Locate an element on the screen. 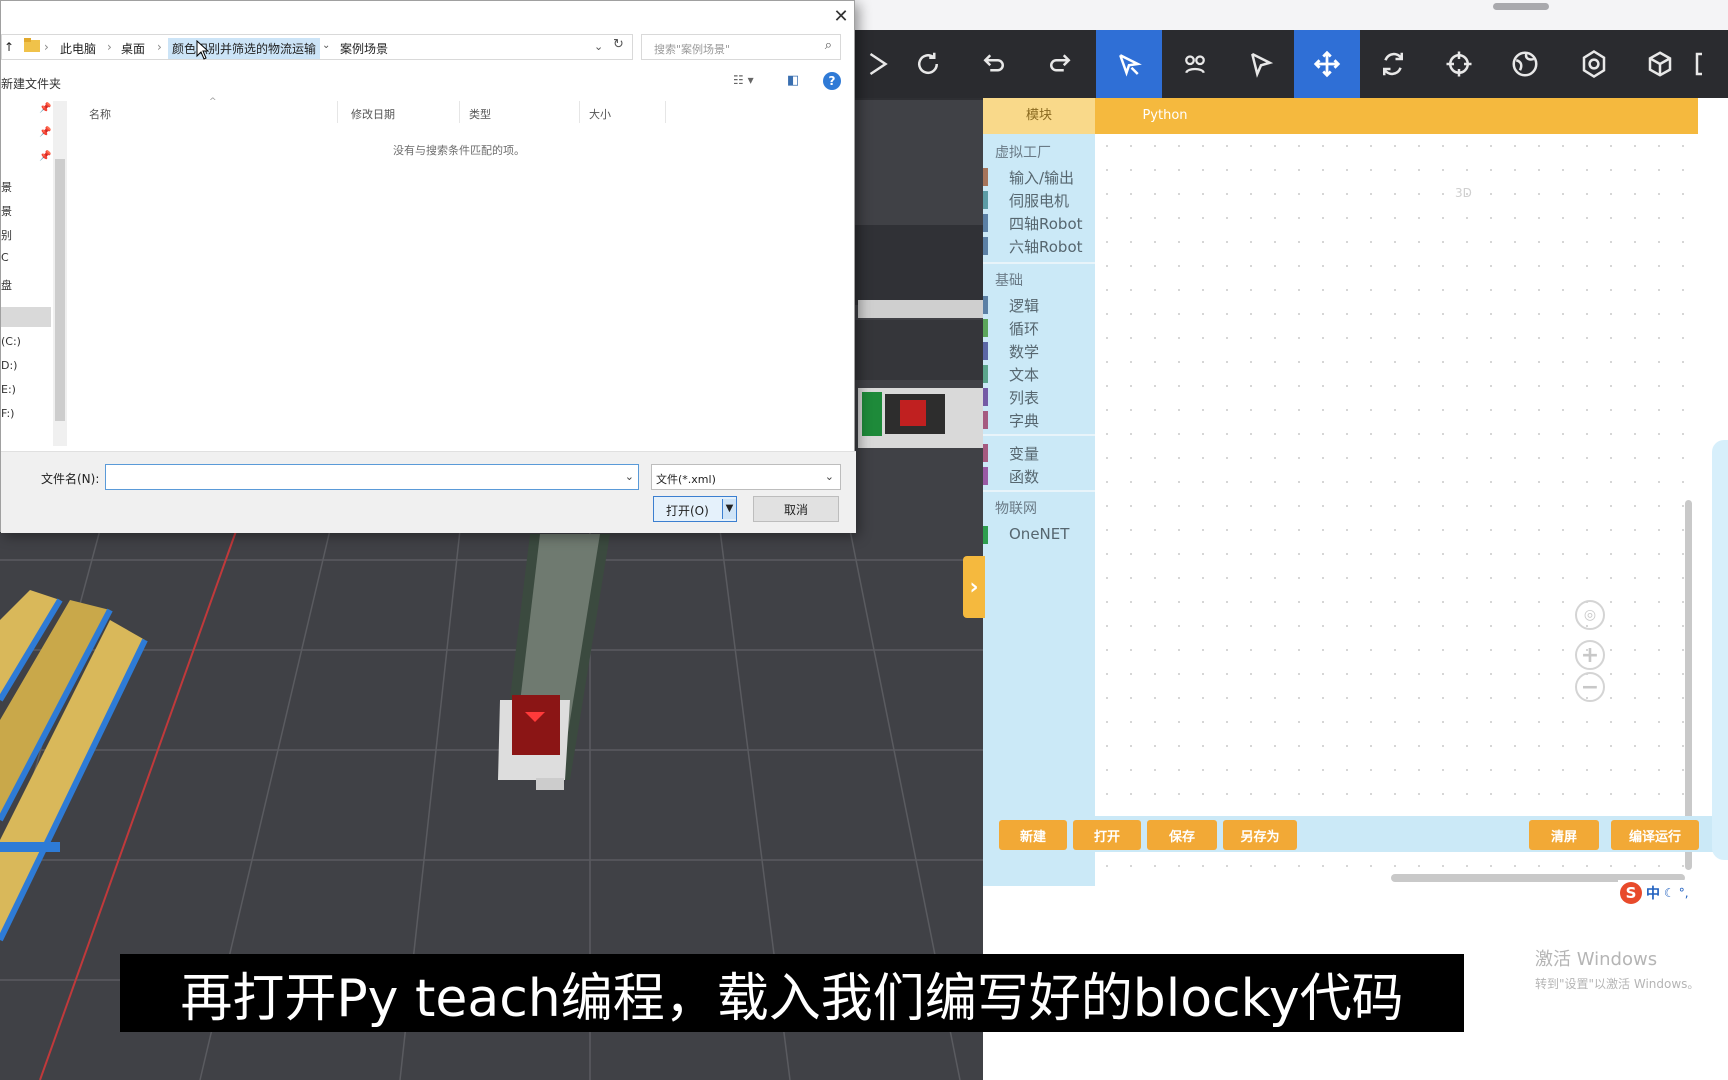 The height and width of the screenshot is (1080, 1728). drag-handle is located at coordinates (1521, 6).